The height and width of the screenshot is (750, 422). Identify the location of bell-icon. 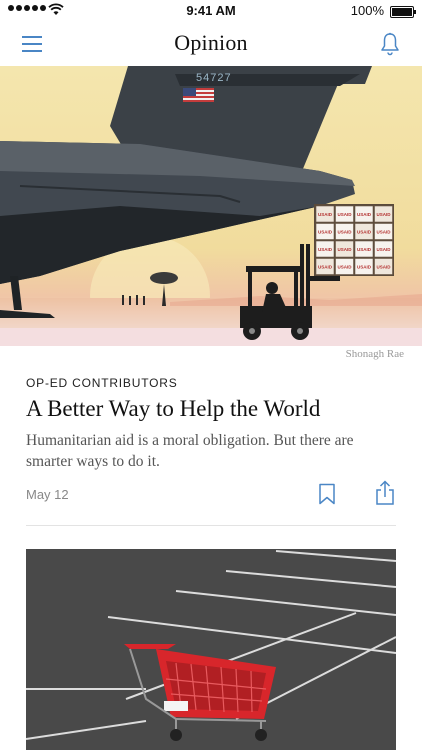
(390, 44).